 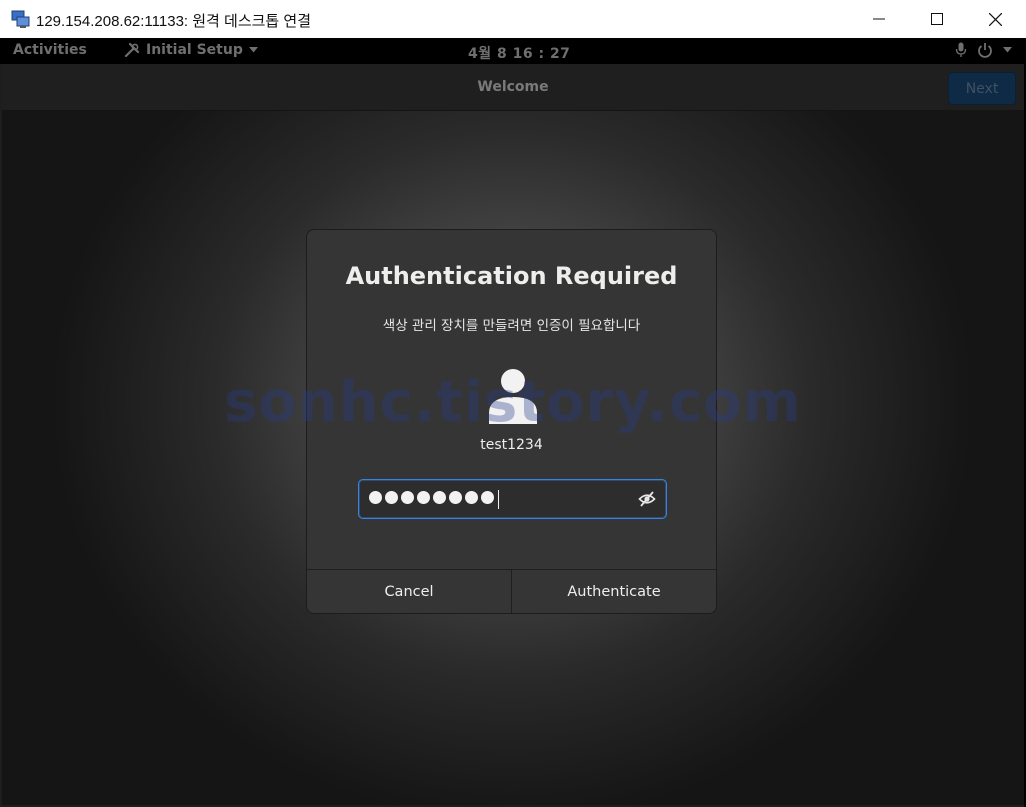 I want to click on username-label: test1234, so click(x=511, y=445).